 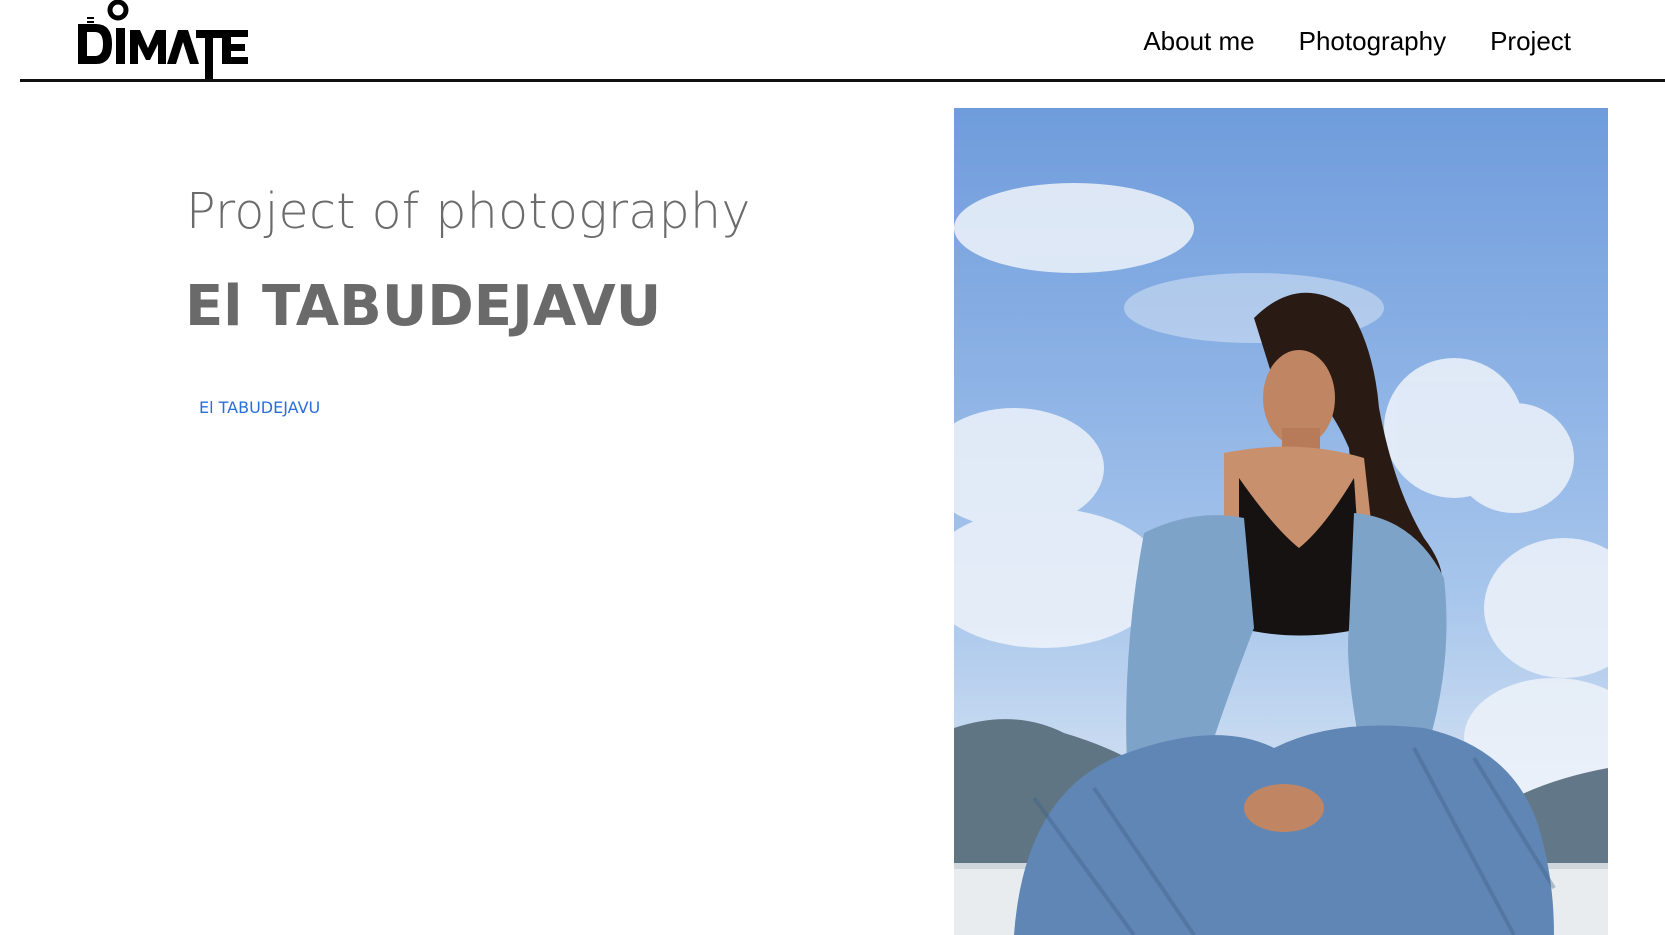 I want to click on main-nav: About me Photography Project, so click(x=1335, y=41).